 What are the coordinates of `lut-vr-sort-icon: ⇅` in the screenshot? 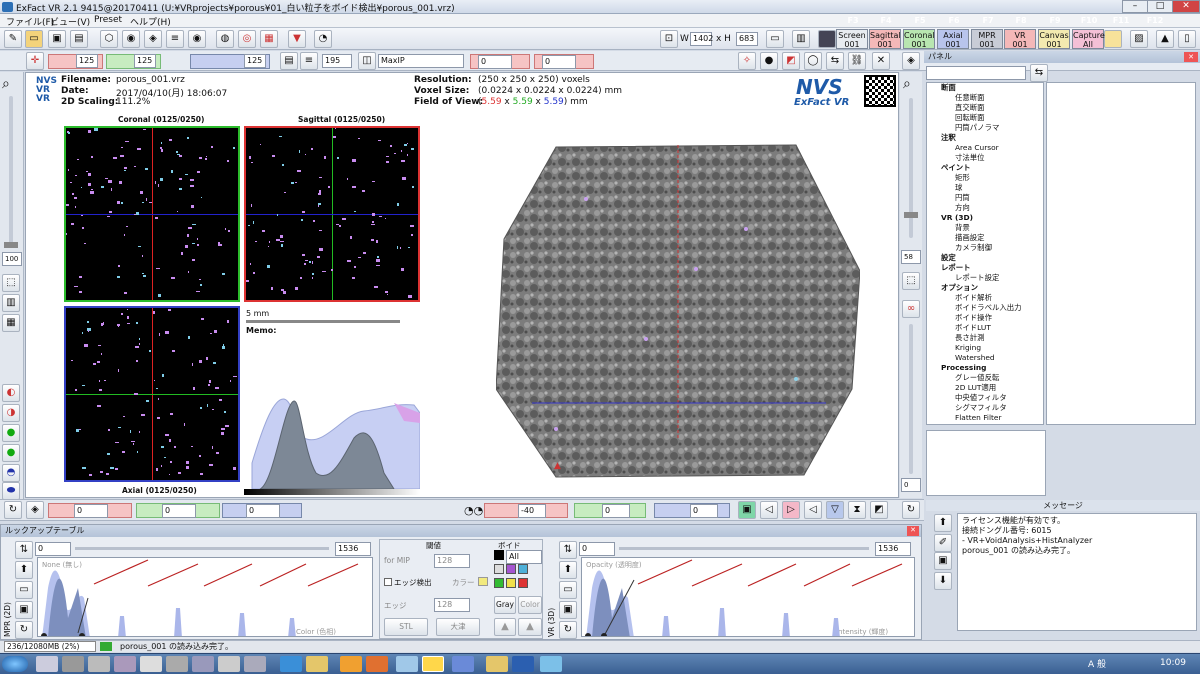 It's located at (568, 550).